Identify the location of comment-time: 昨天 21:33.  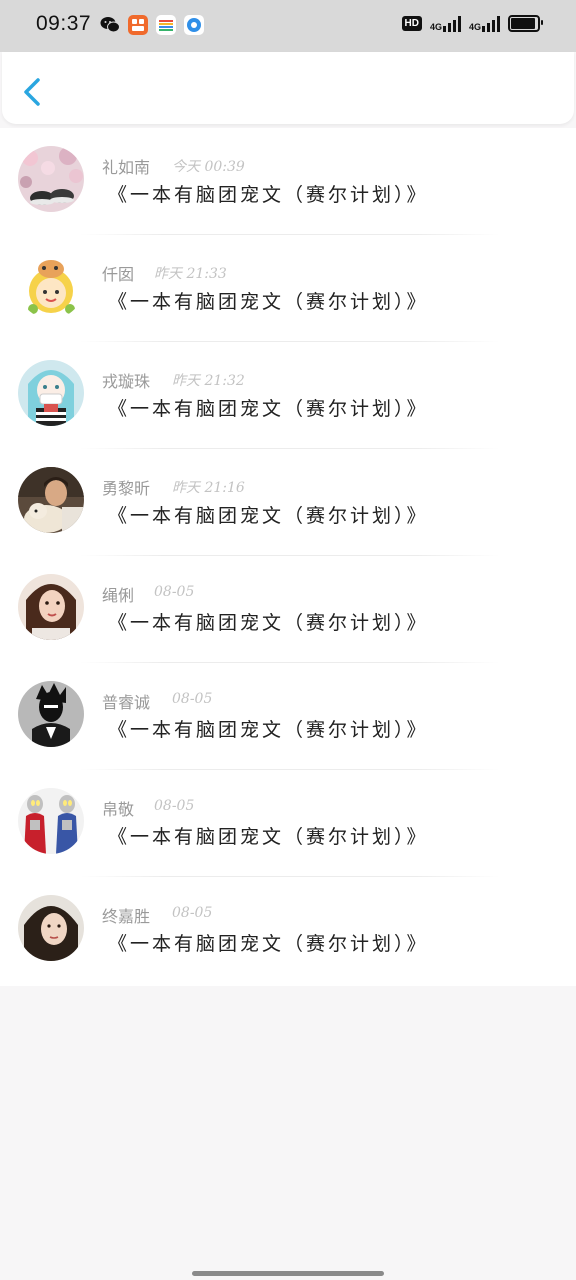
(190, 274).